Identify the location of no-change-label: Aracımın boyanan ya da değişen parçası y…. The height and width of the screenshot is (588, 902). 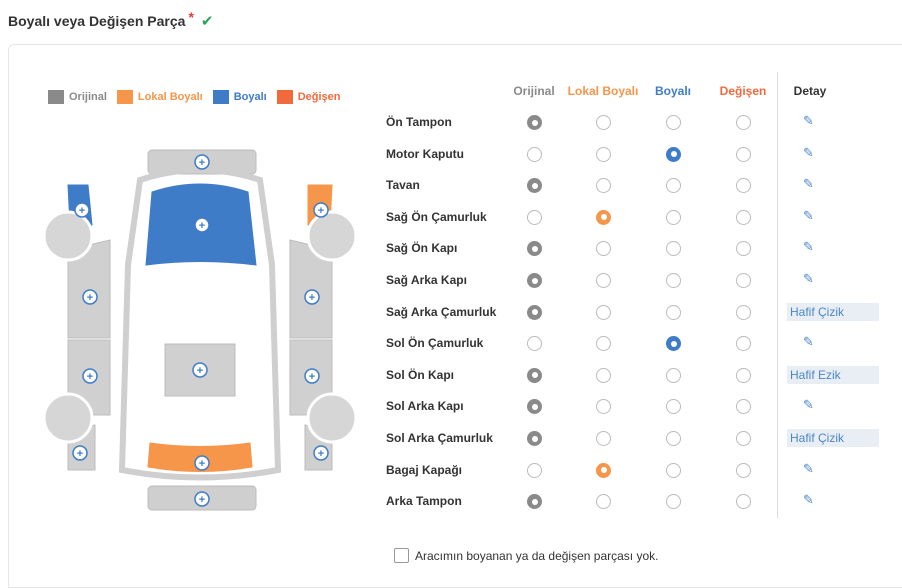
(537, 555).